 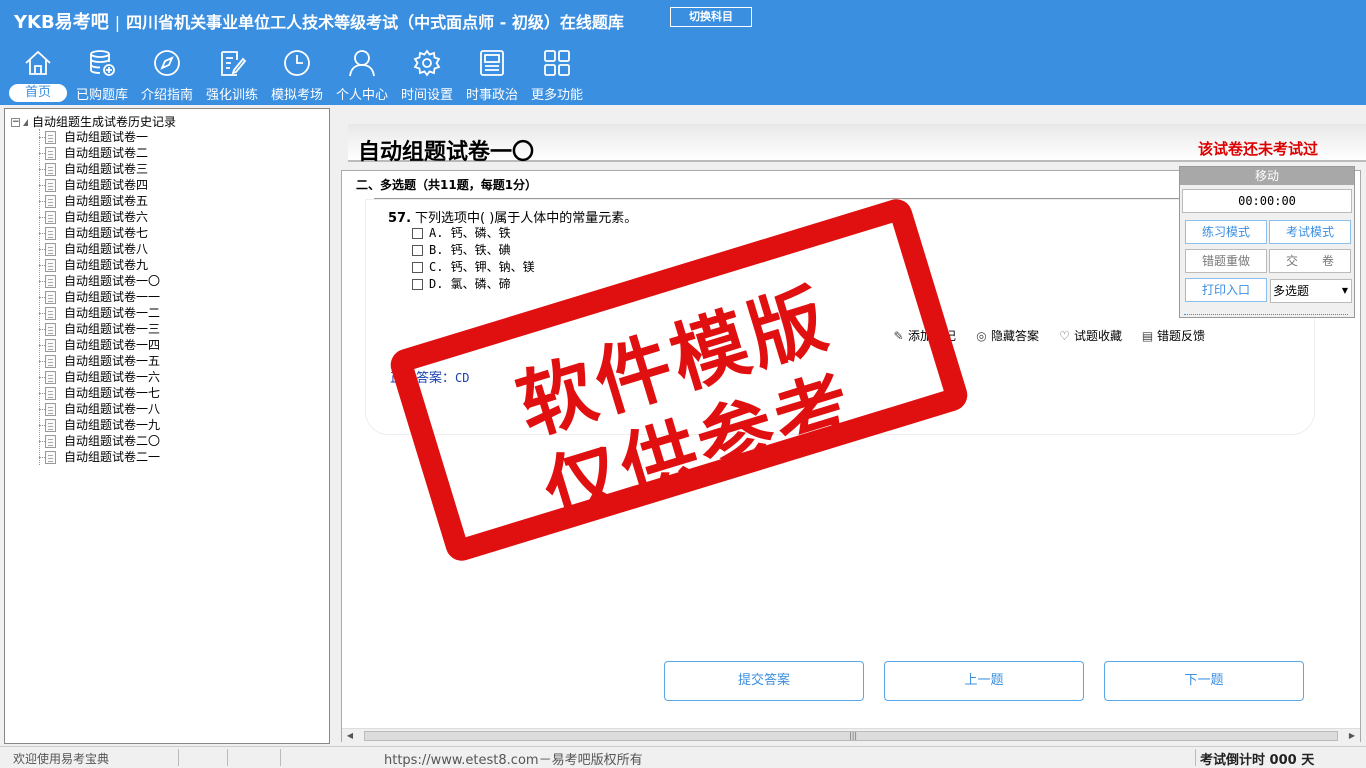 I want to click on exam-timer: 00:00:00, so click(x=1267, y=201).